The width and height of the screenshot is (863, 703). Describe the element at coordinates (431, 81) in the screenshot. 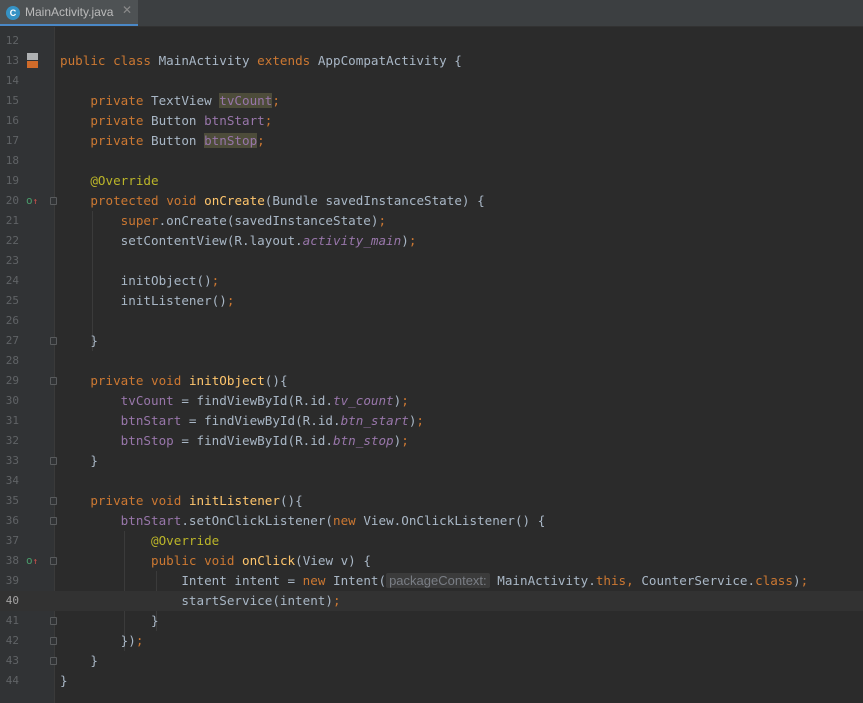

I see `code-line-14: 14` at that location.